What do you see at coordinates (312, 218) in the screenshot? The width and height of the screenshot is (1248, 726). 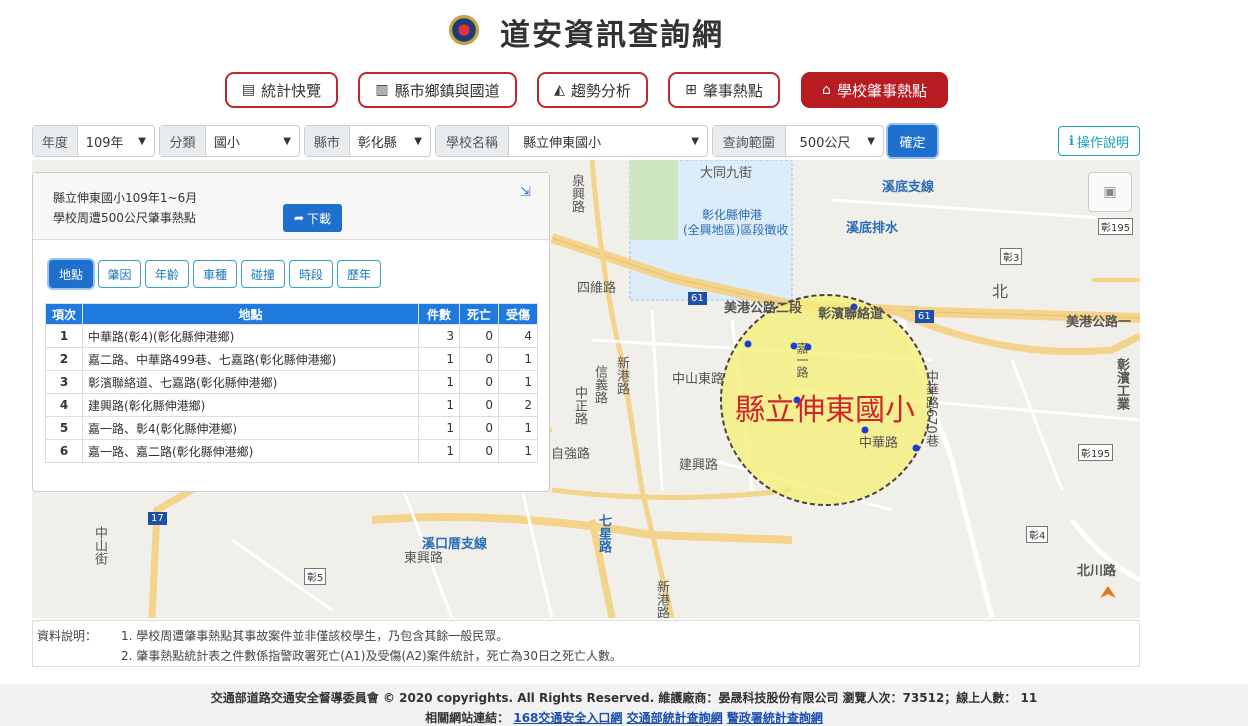 I see `download-button: ➦ 下載` at bounding box center [312, 218].